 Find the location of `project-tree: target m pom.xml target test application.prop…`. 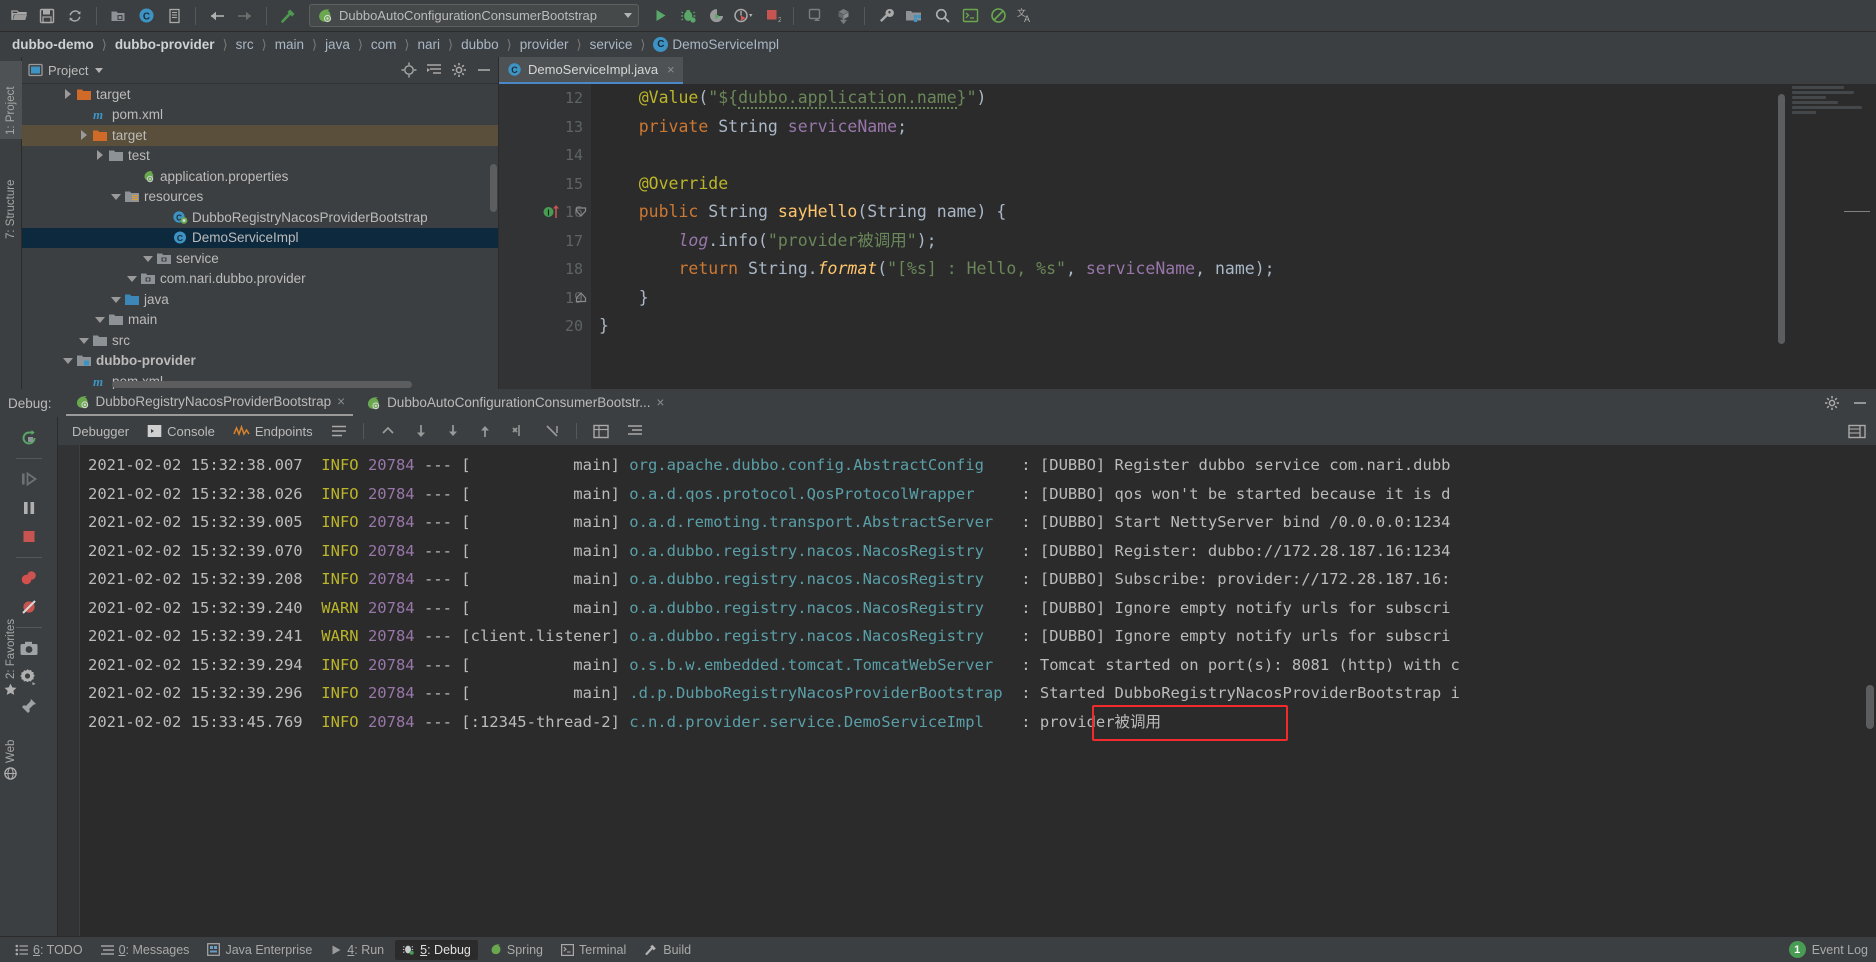

project-tree: target m pom.xml target test application.prop… is located at coordinates (260, 236).